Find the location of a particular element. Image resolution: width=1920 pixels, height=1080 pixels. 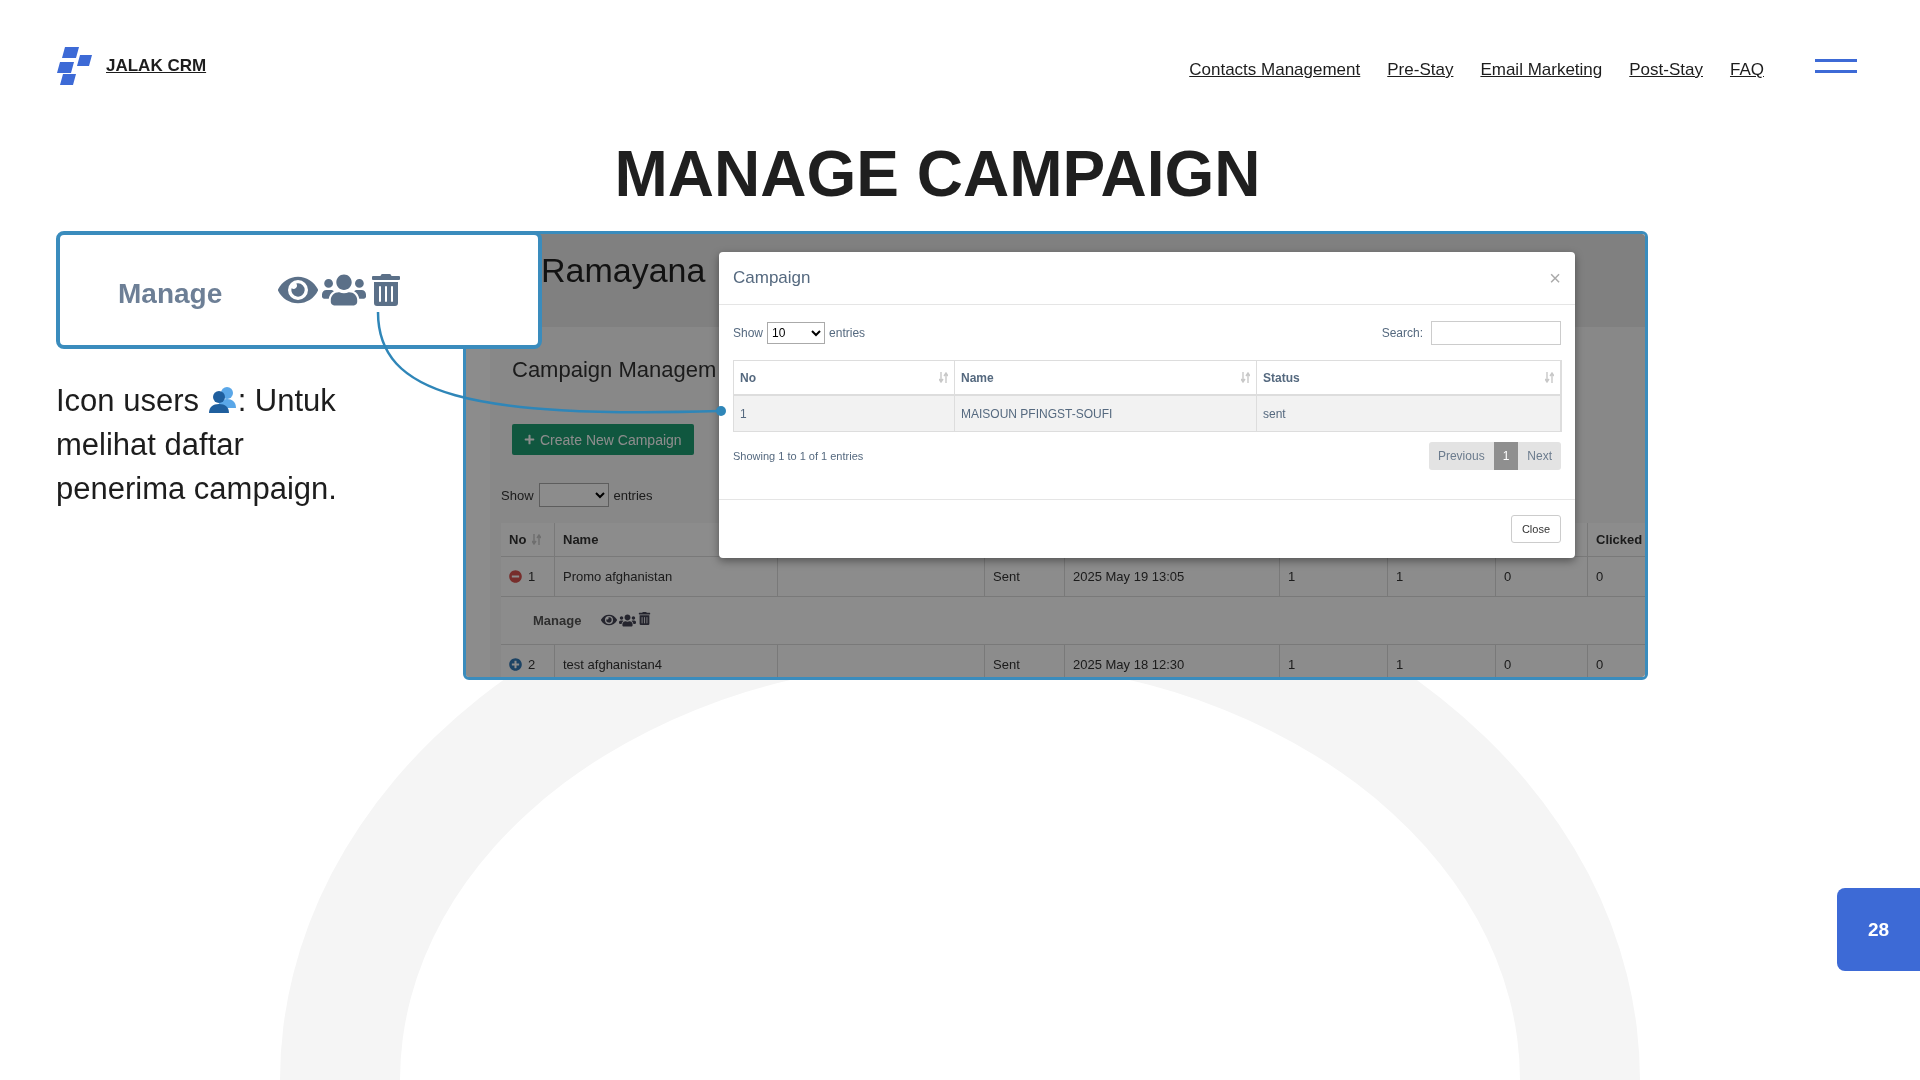

card-title: Campaign Managem is located at coordinates (614, 370).